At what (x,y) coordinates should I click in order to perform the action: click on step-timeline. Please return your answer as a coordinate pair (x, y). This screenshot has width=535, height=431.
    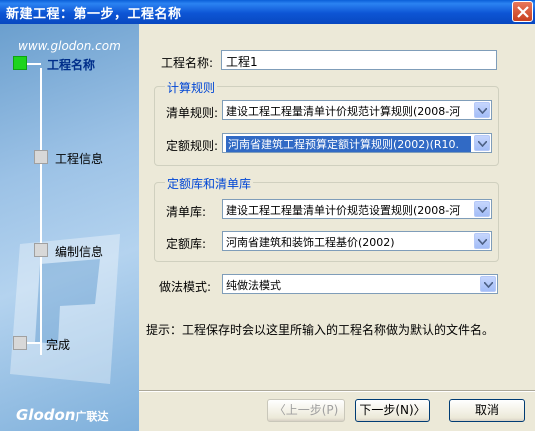
    Looking at the image, I should click on (41, 211).